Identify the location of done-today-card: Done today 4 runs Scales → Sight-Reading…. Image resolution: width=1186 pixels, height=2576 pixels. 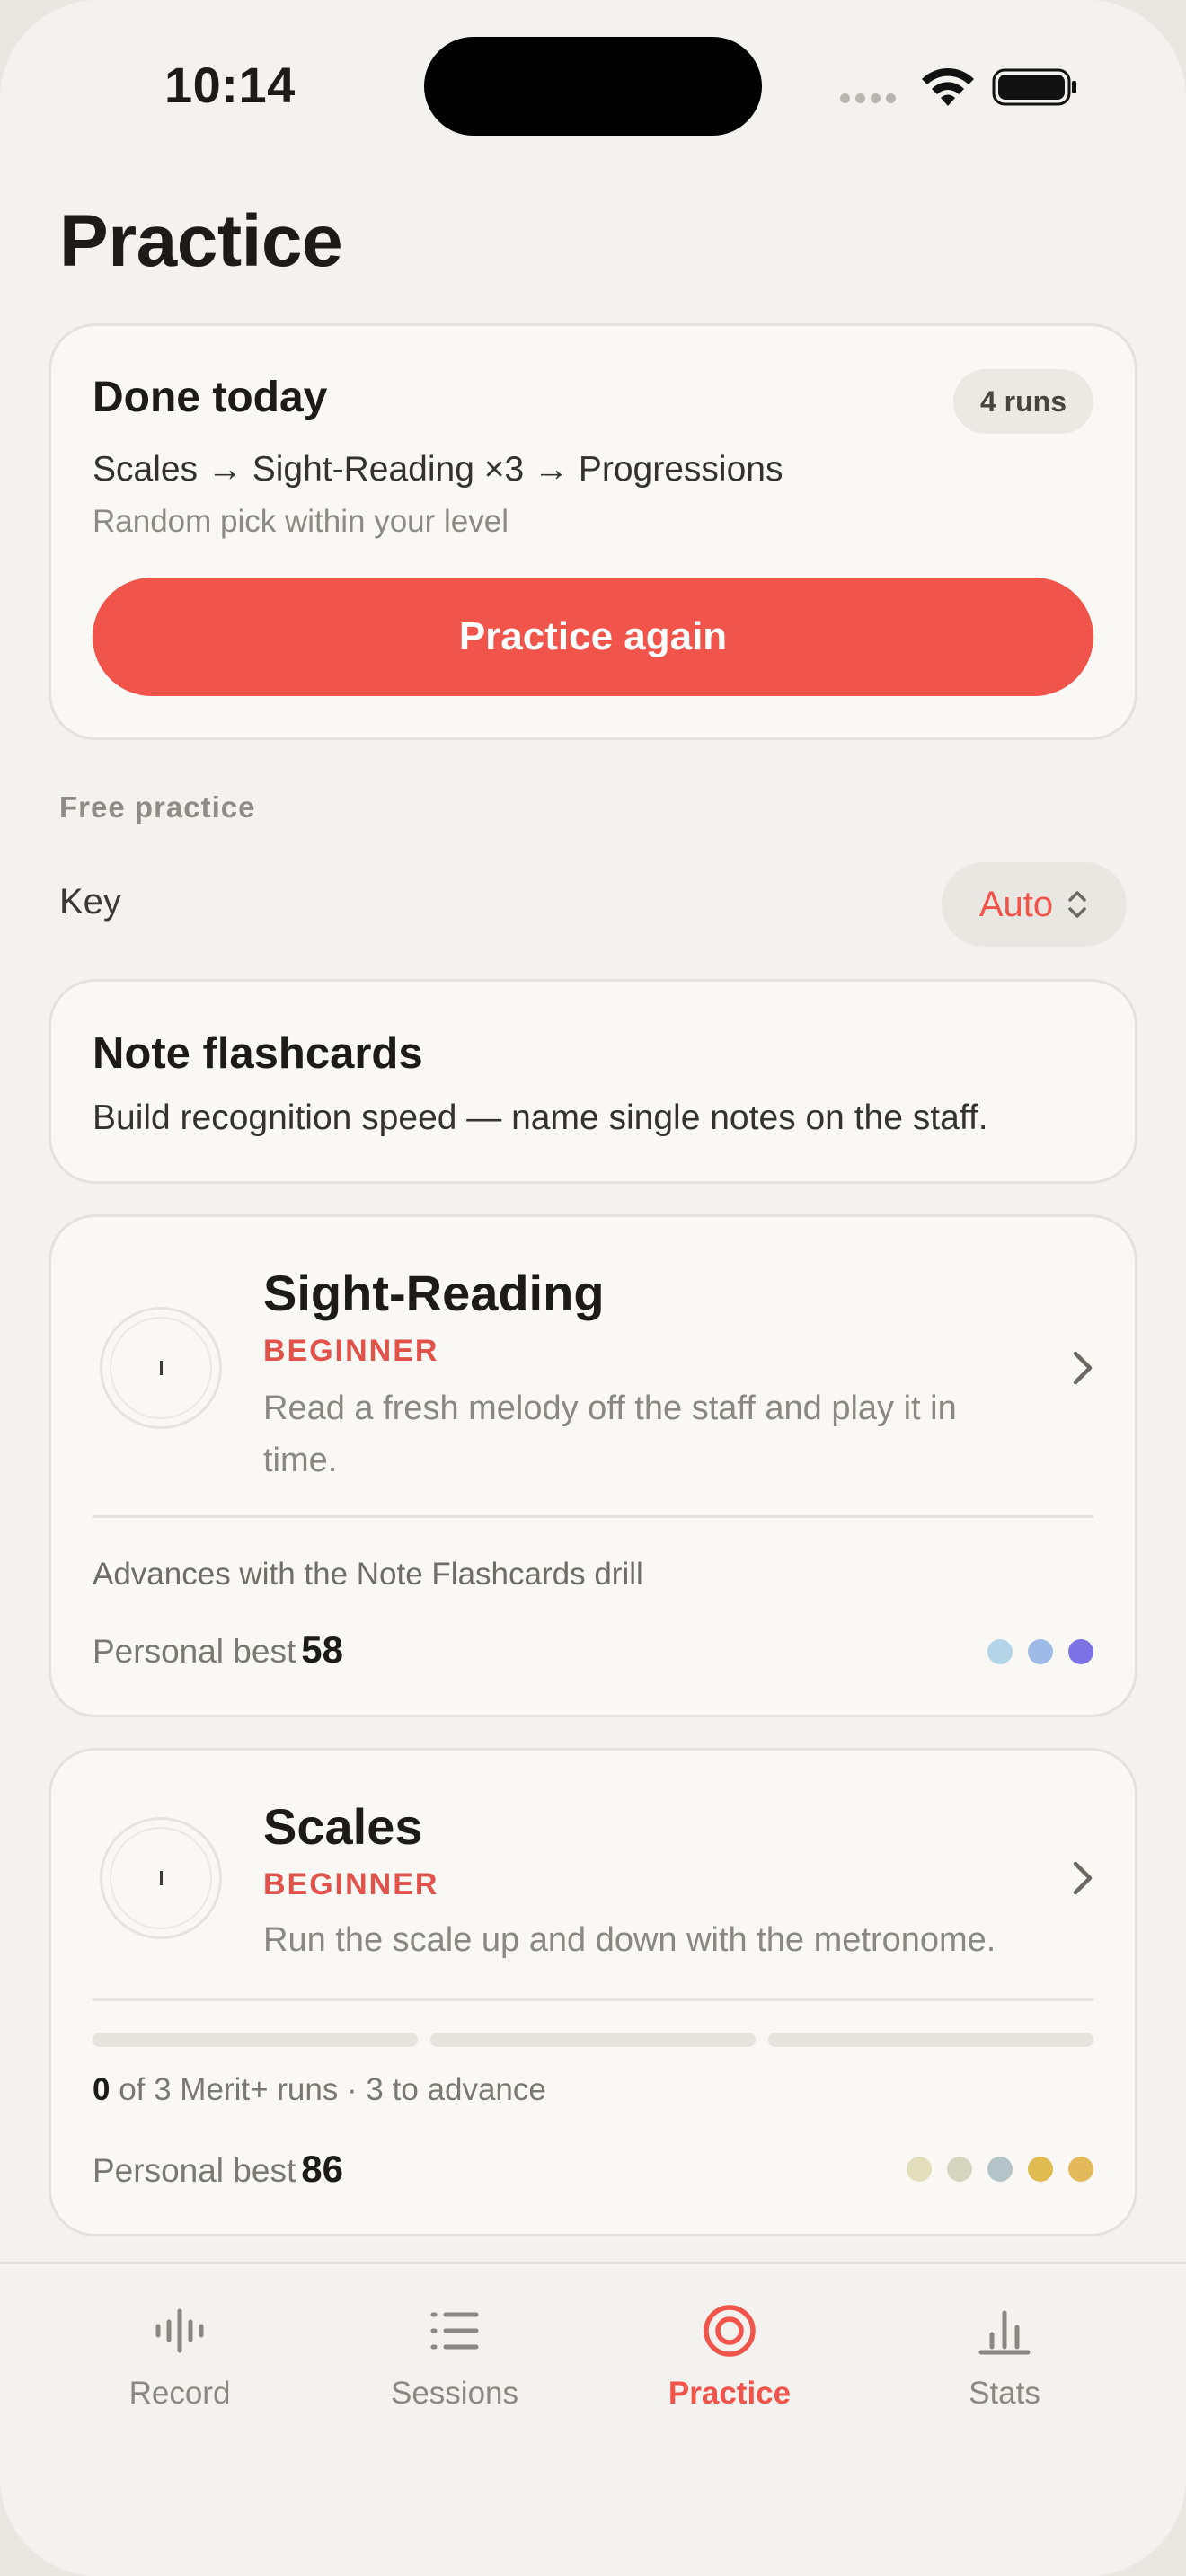
(593, 531).